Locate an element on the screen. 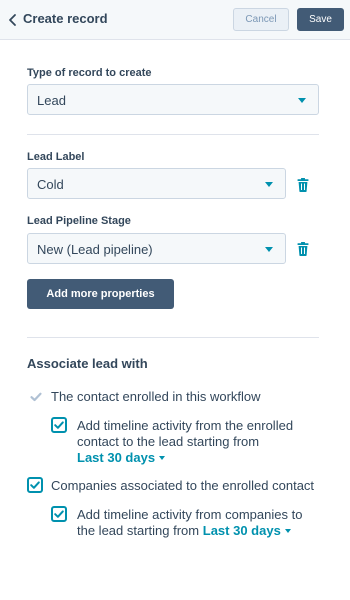 The image size is (350, 600). lead-pipeline-stage-value: New (Lead pipeline) is located at coordinates (95, 249).